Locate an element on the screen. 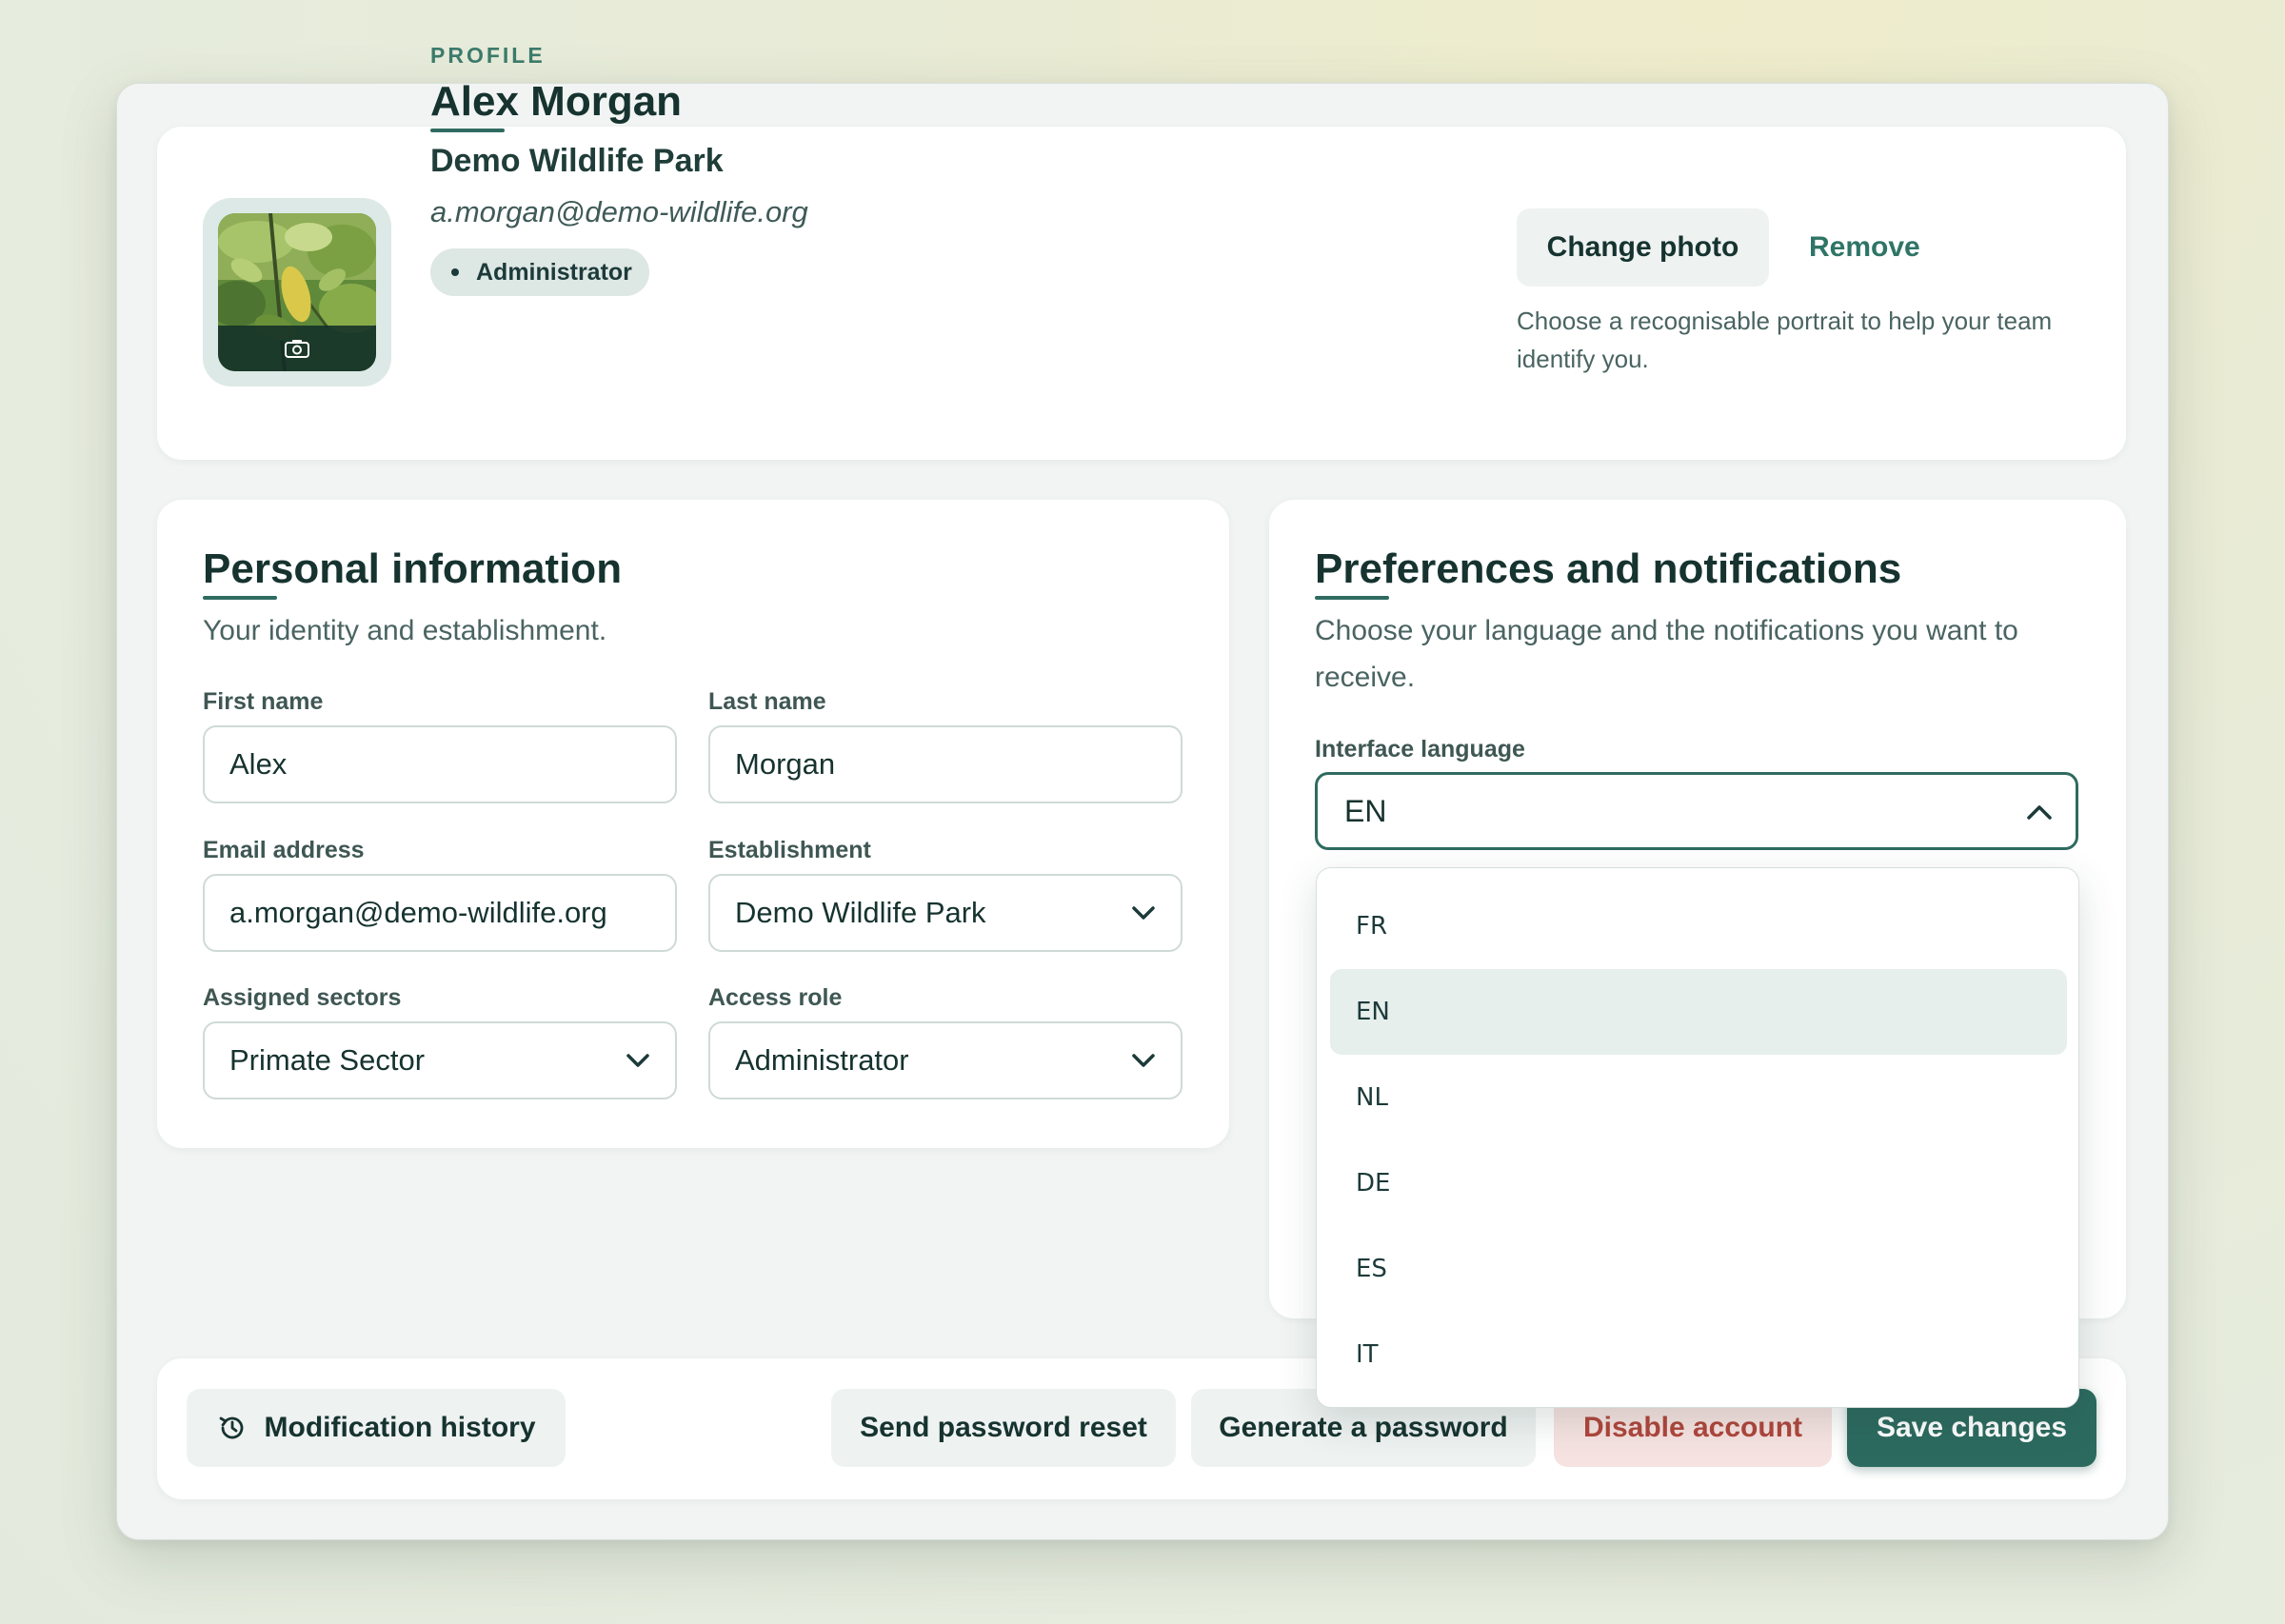 This screenshot has width=2285, height=1624. preferences-title: Preferences and notifications is located at coordinates (1608, 568).